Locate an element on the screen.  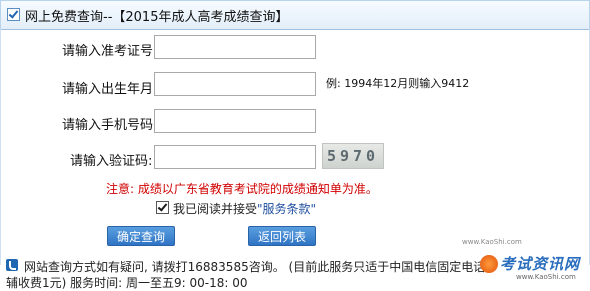
site-watermark: 考试资讯网 www.KaoShi.com is located at coordinates (533, 270).